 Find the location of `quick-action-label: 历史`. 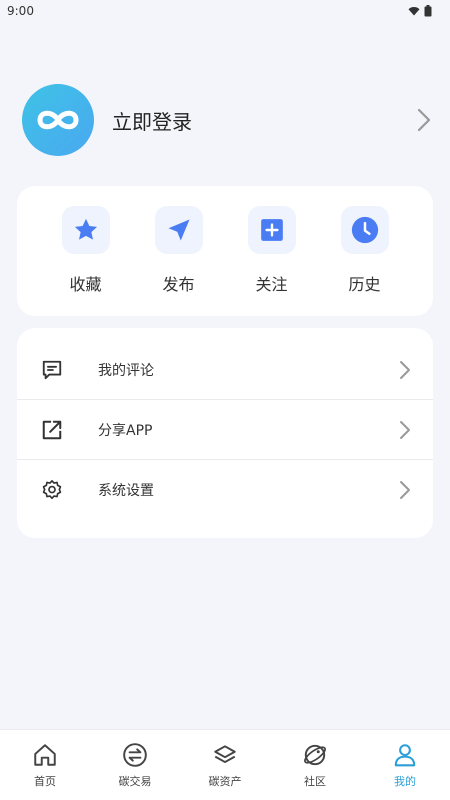

quick-action-label: 历史 is located at coordinates (364, 284).